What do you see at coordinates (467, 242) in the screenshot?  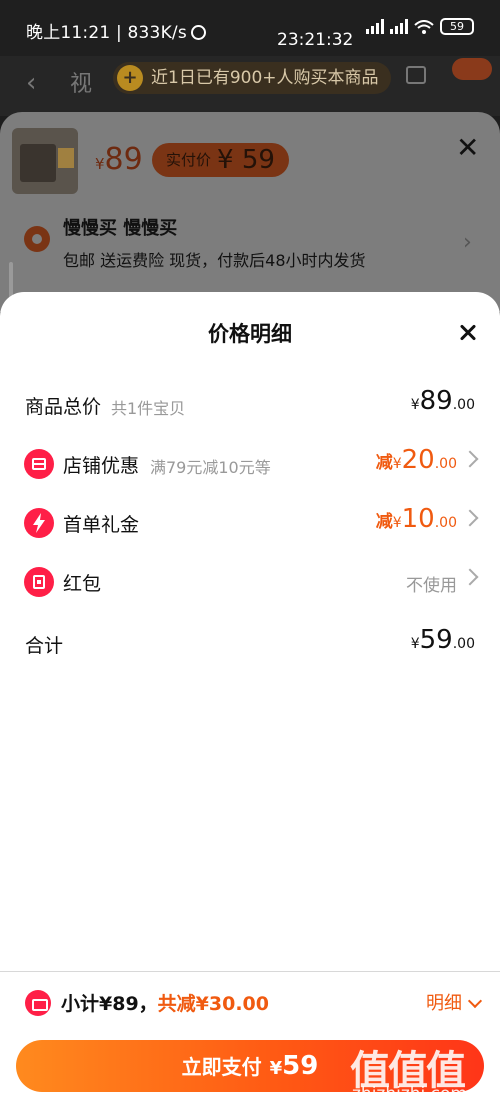 I see `chevron-right-icon: ›` at bounding box center [467, 242].